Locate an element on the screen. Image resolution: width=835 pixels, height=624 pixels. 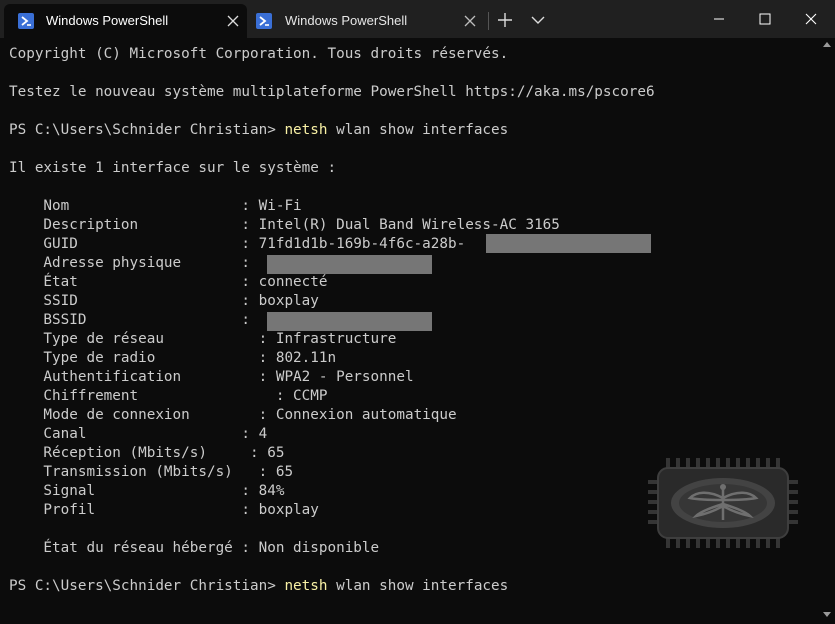
scroll-up-icon is located at coordinates (827, 44).